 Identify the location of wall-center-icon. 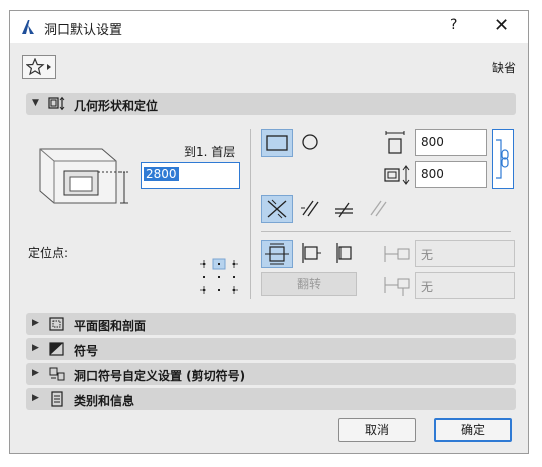
(277, 254).